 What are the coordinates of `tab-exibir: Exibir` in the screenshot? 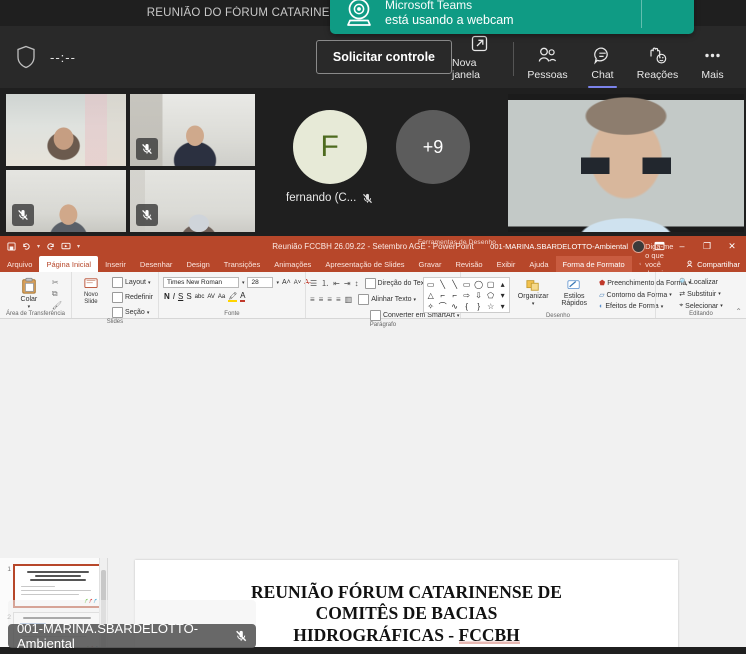 It's located at (506, 264).